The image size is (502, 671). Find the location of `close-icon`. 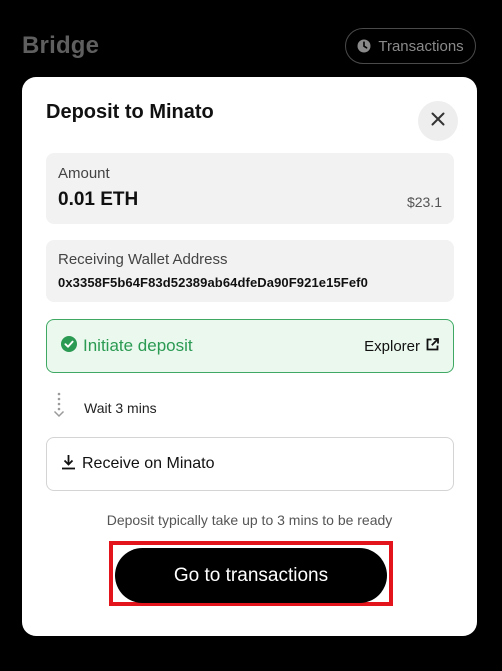

close-icon is located at coordinates (438, 121).